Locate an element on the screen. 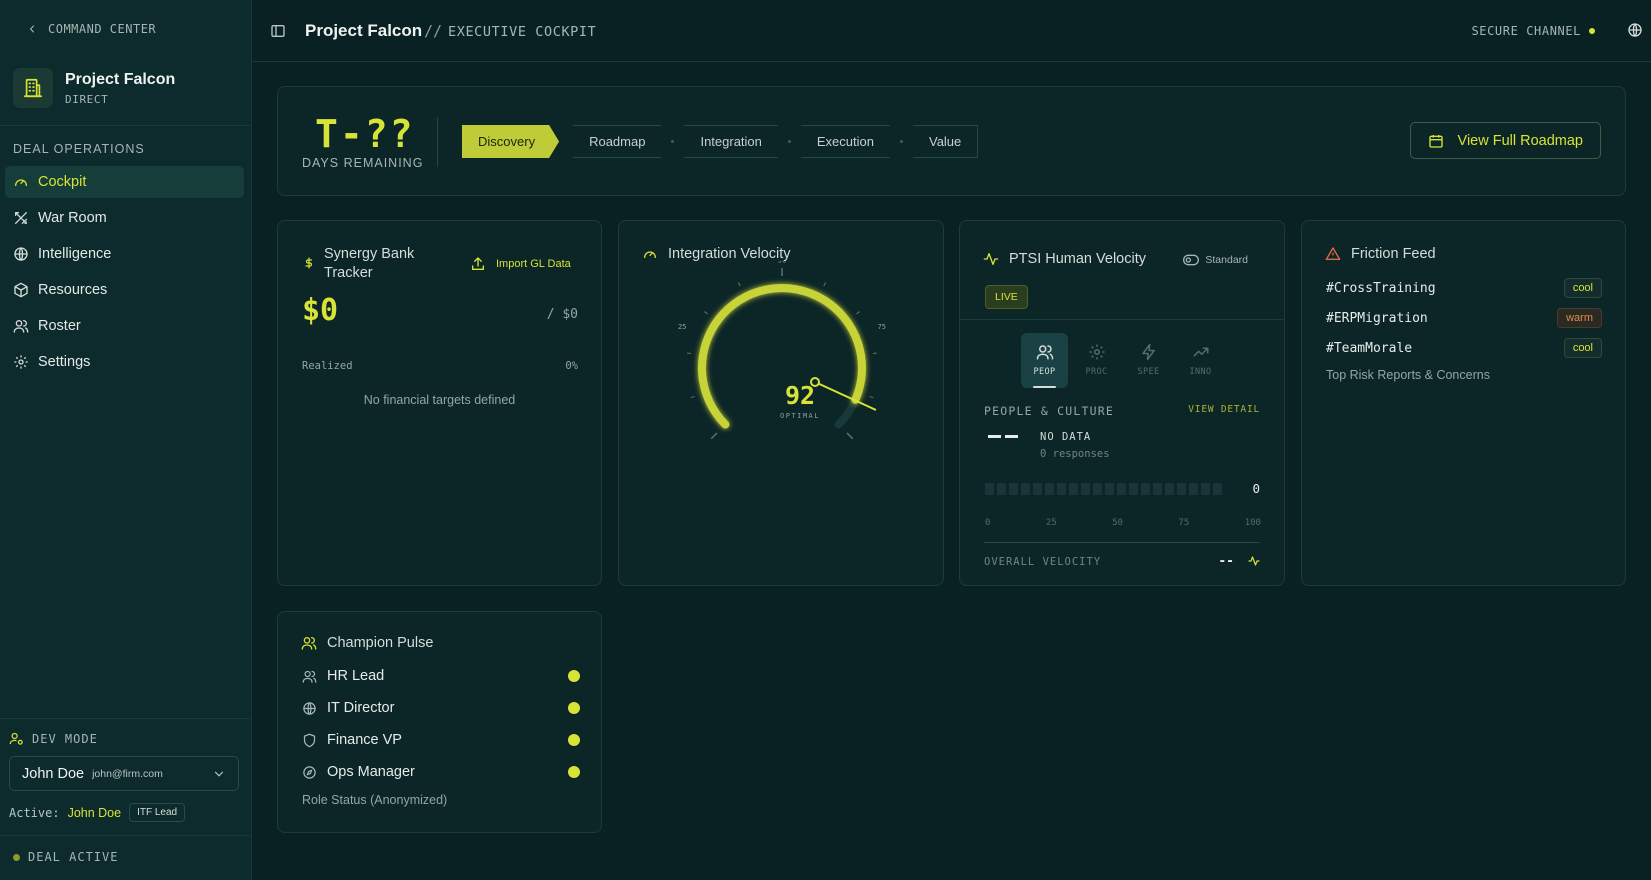 The image size is (1651, 880). sidebar-toggle-icon is located at coordinates (278, 31).